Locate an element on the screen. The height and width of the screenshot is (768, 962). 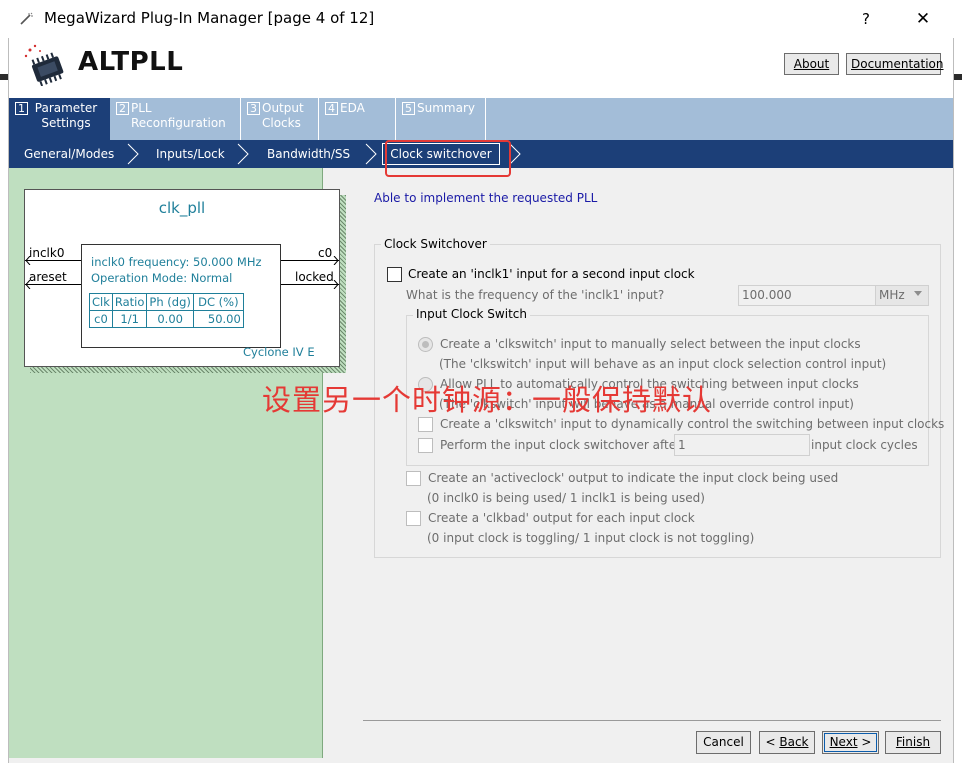
subtab-inputs-lock: Inputs/Lock is located at coordinates (190, 154).